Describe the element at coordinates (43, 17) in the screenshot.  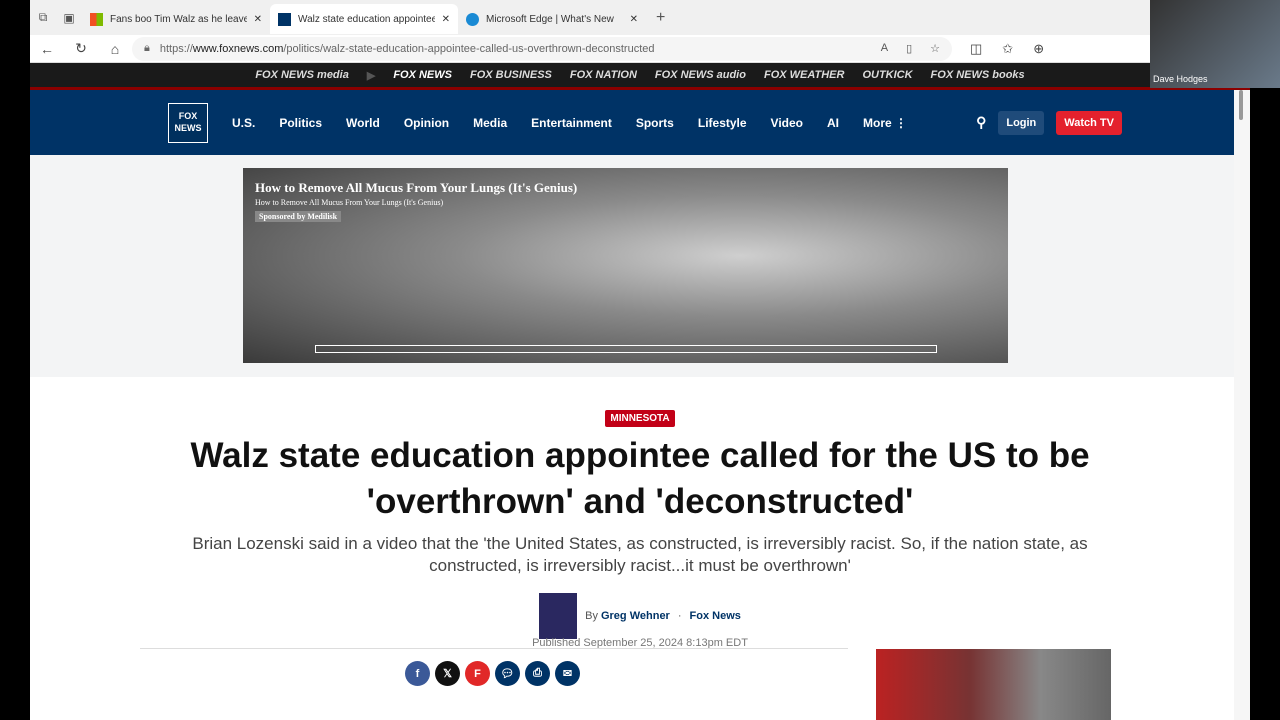
I see `workspaces-icon: ⧉` at that location.